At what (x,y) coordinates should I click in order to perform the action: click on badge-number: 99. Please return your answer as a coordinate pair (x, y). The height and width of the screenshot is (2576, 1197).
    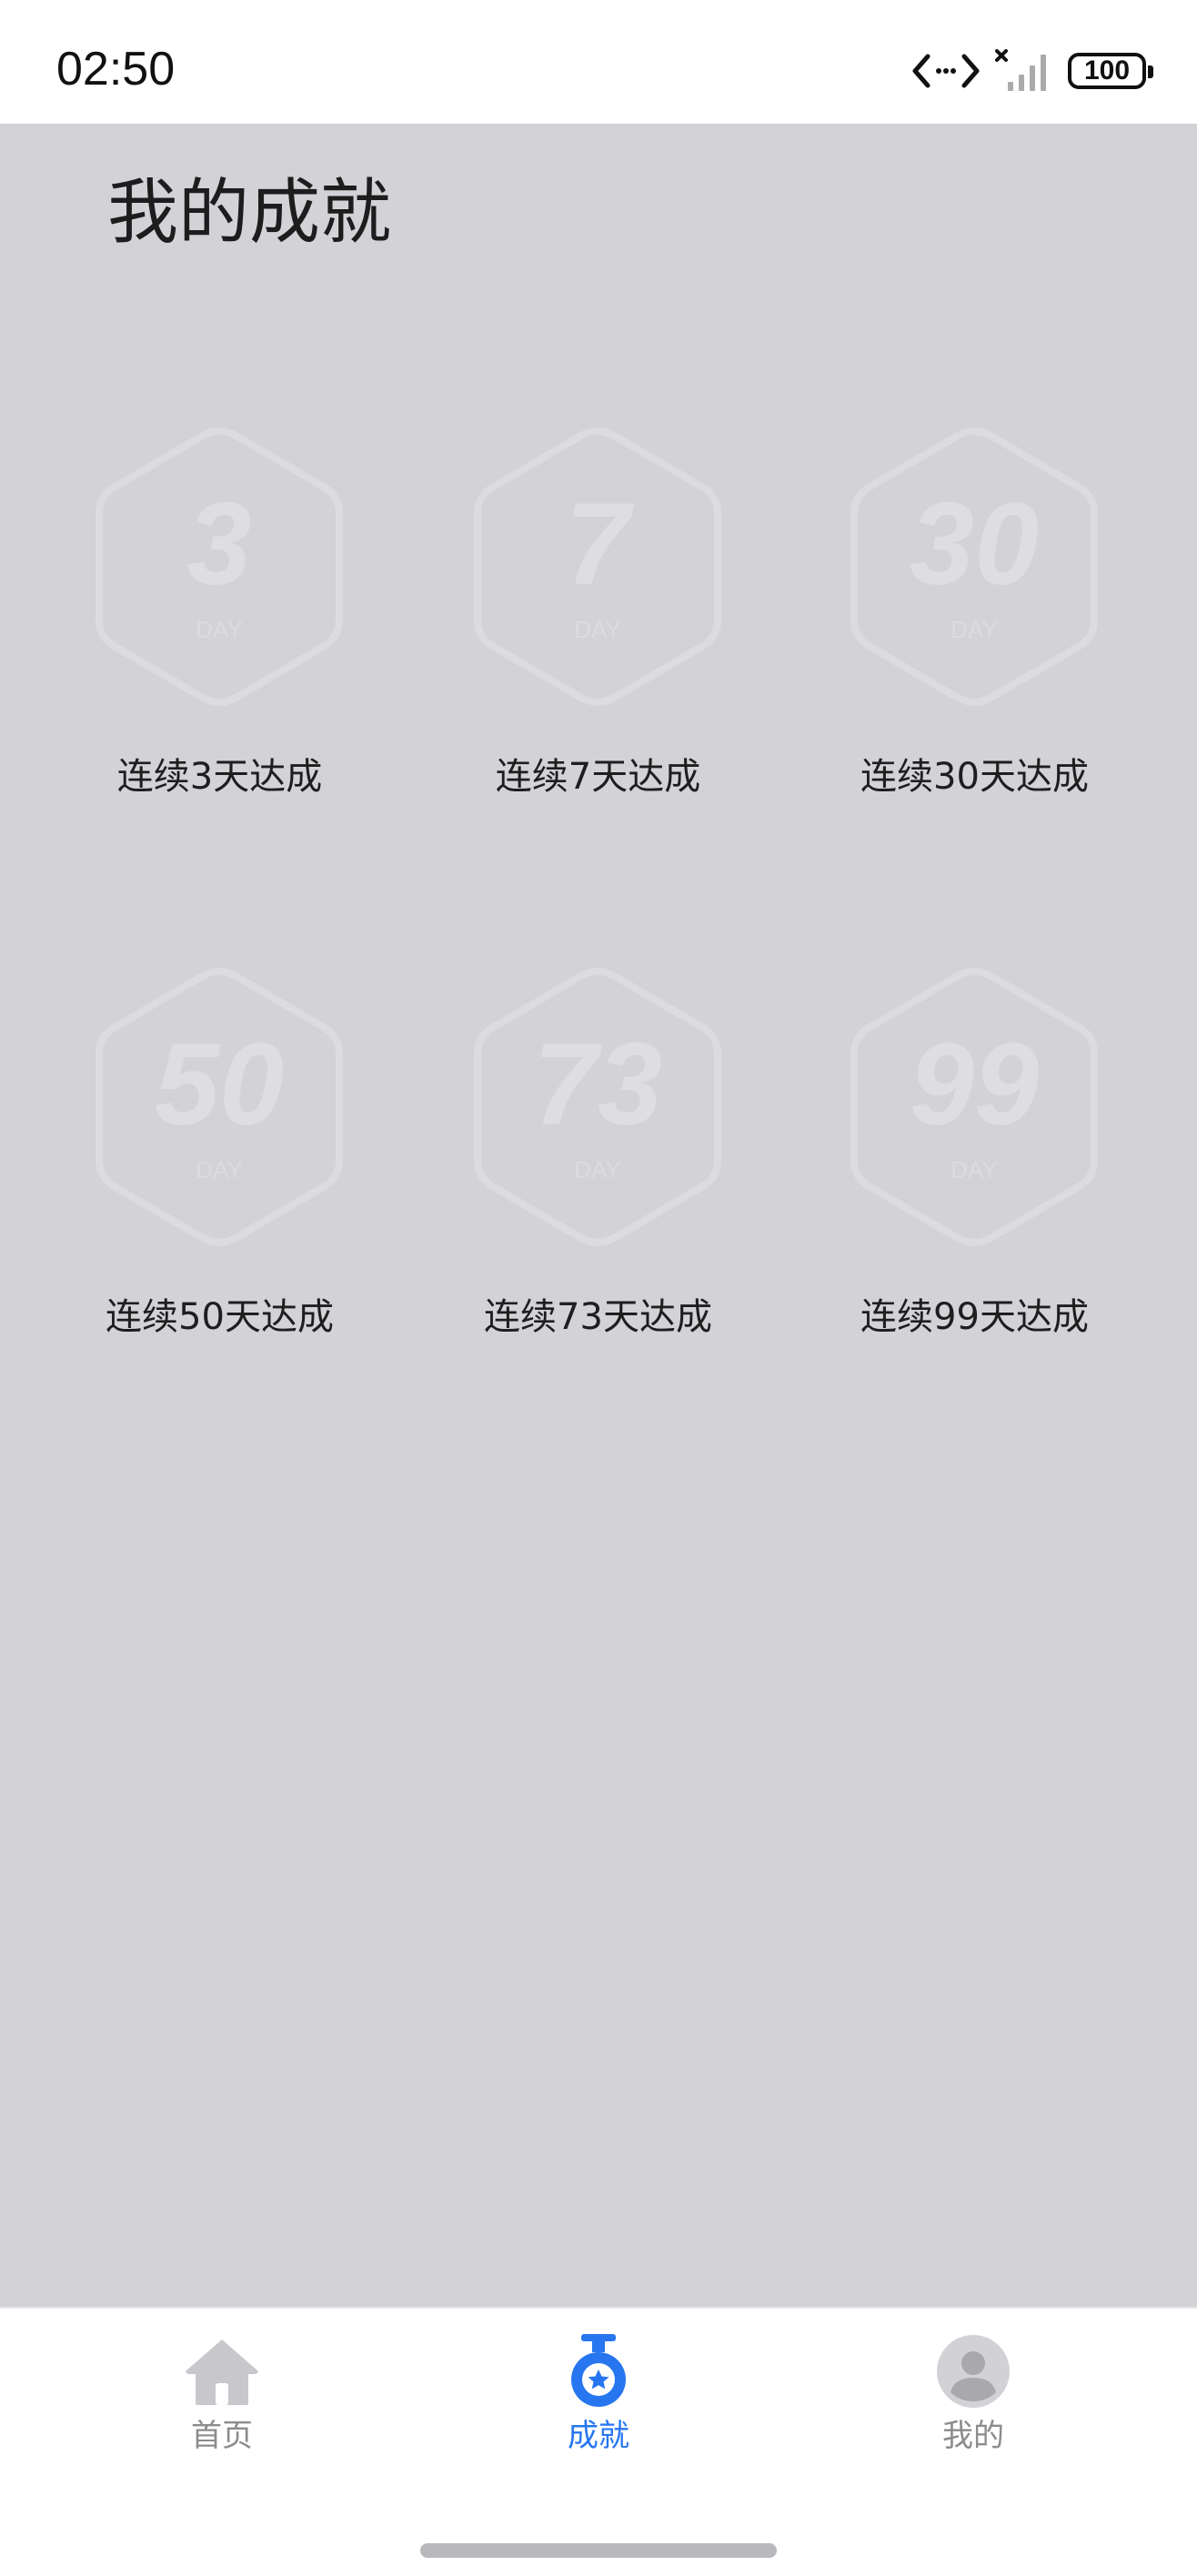
    Looking at the image, I should click on (974, 1085).